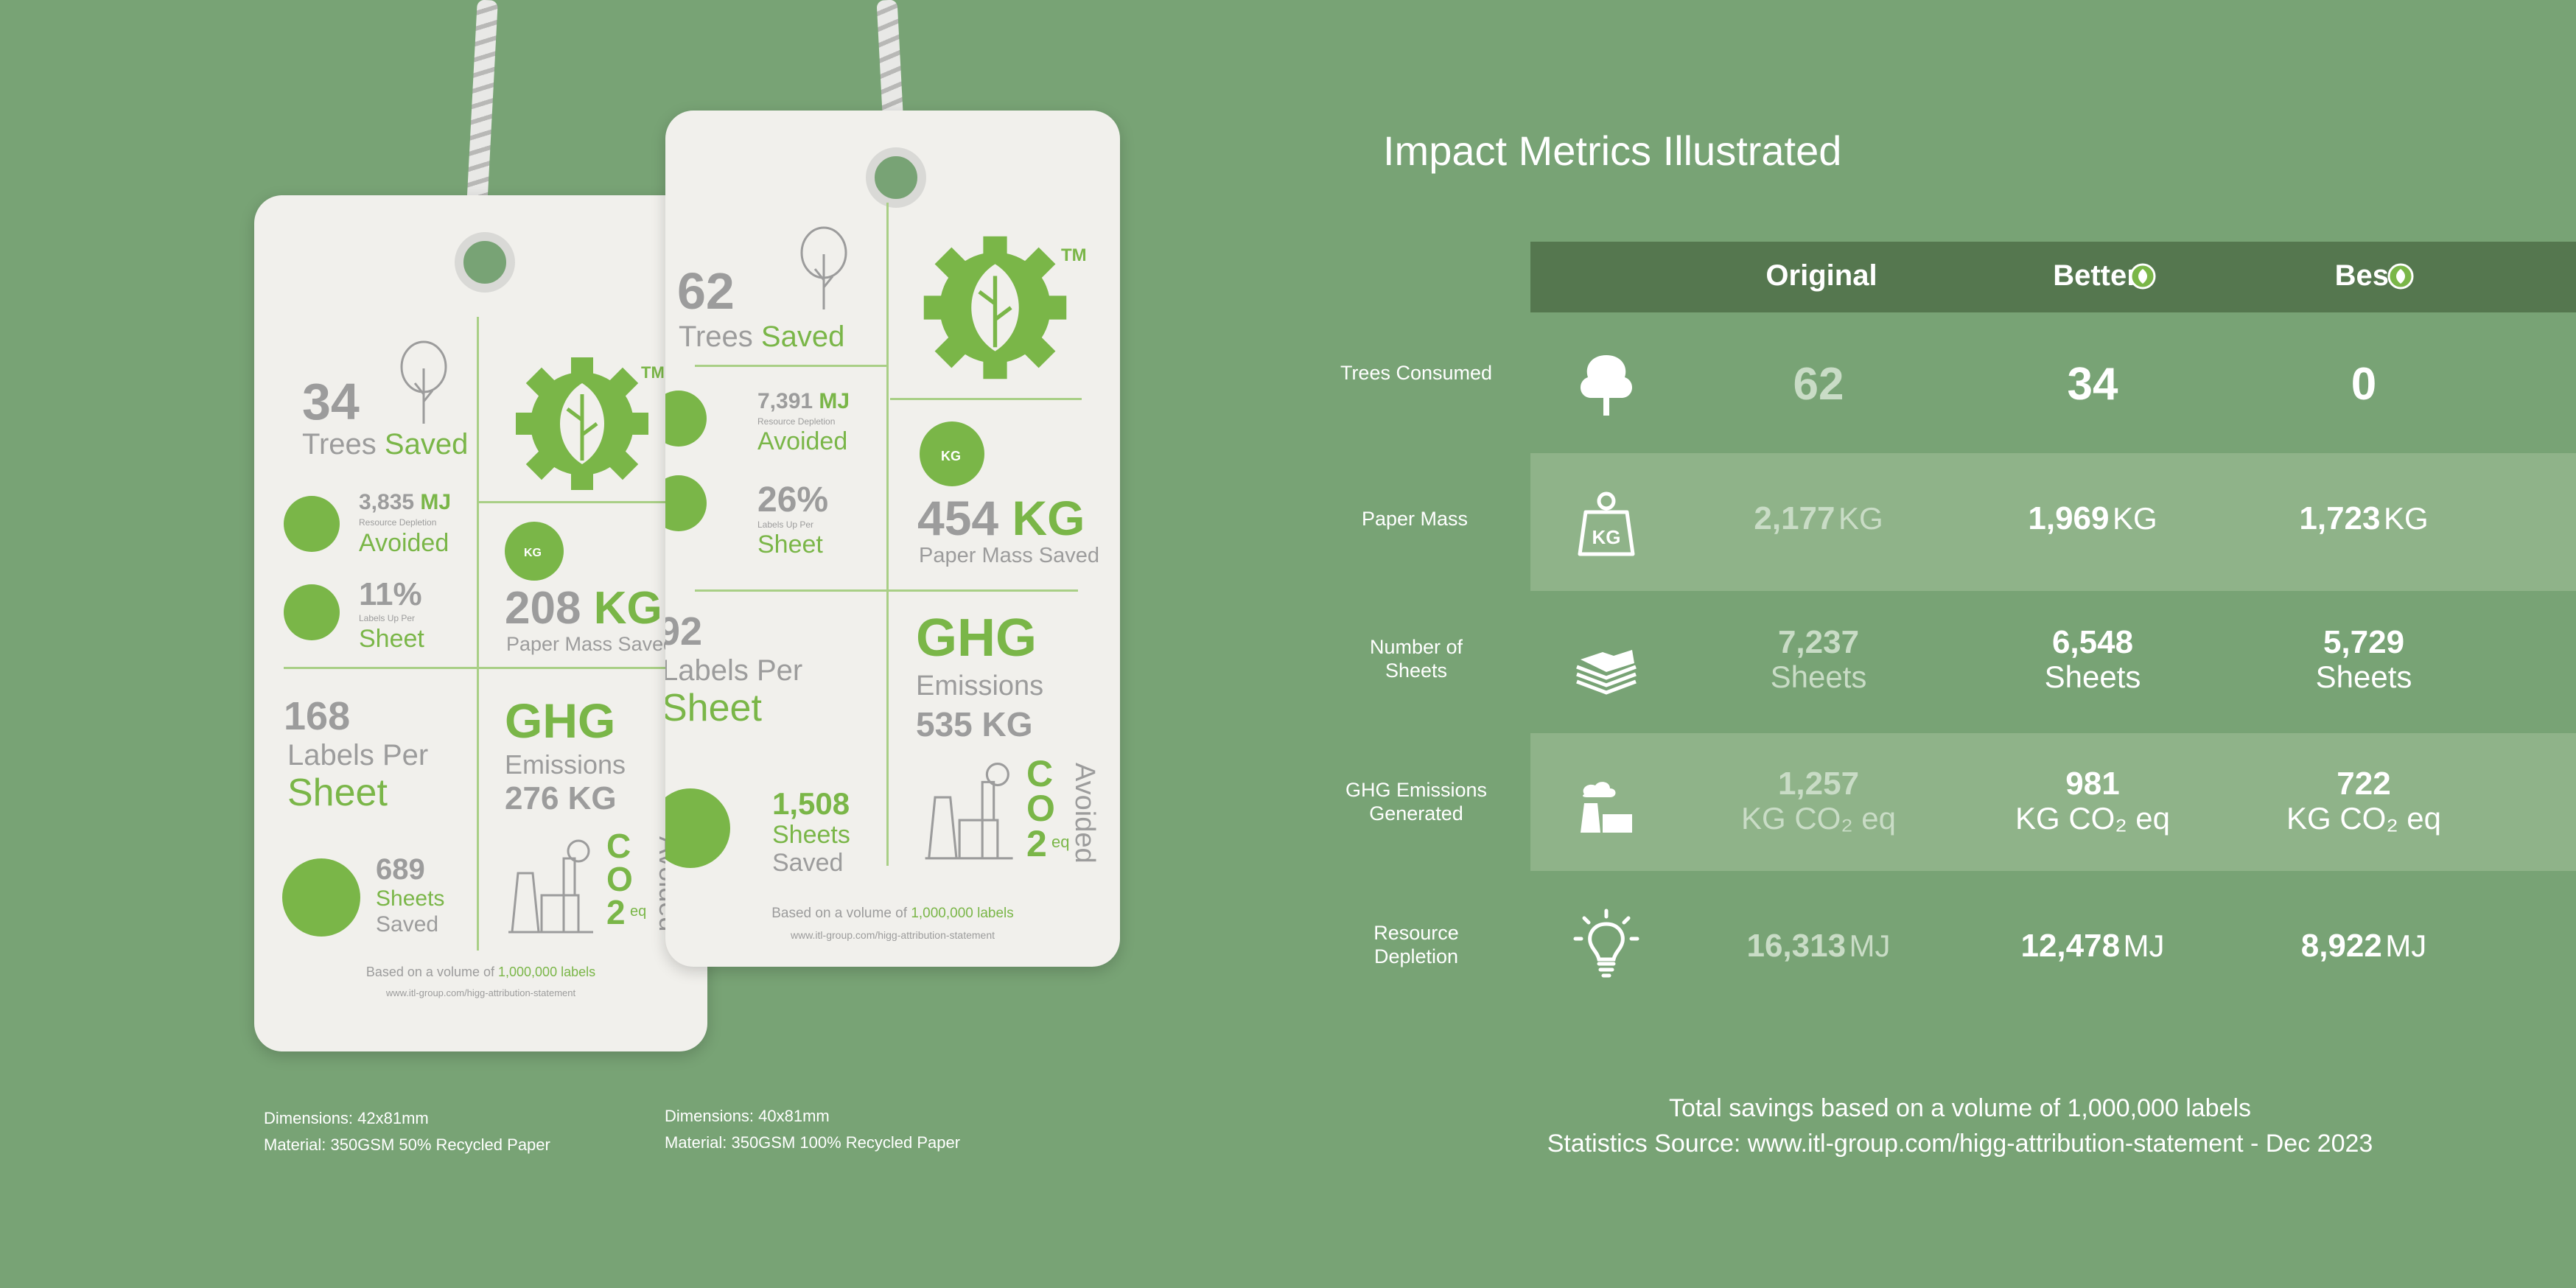 This screenshot has height=1288, width=2576. I want to click on row-label-resource: Resource Depletion, so click(1416, 944).